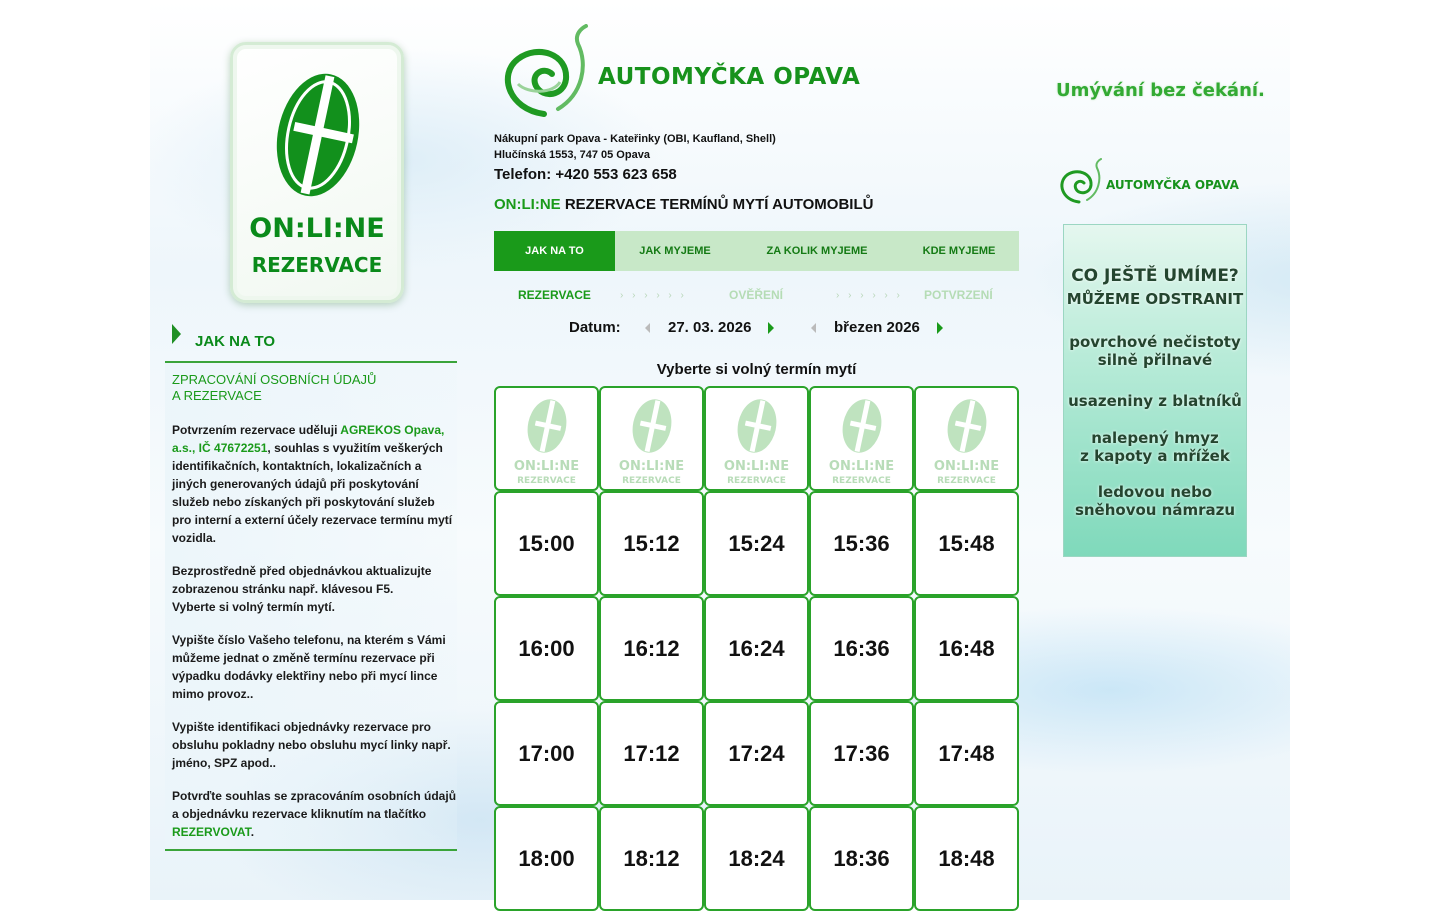 This screenshot has width=1440, height=911. What do you see at coordinates (554, 251) in the screenshot?
I see `nav-jak-na-to: JAK NA TO` at bounding box center [554, 251].